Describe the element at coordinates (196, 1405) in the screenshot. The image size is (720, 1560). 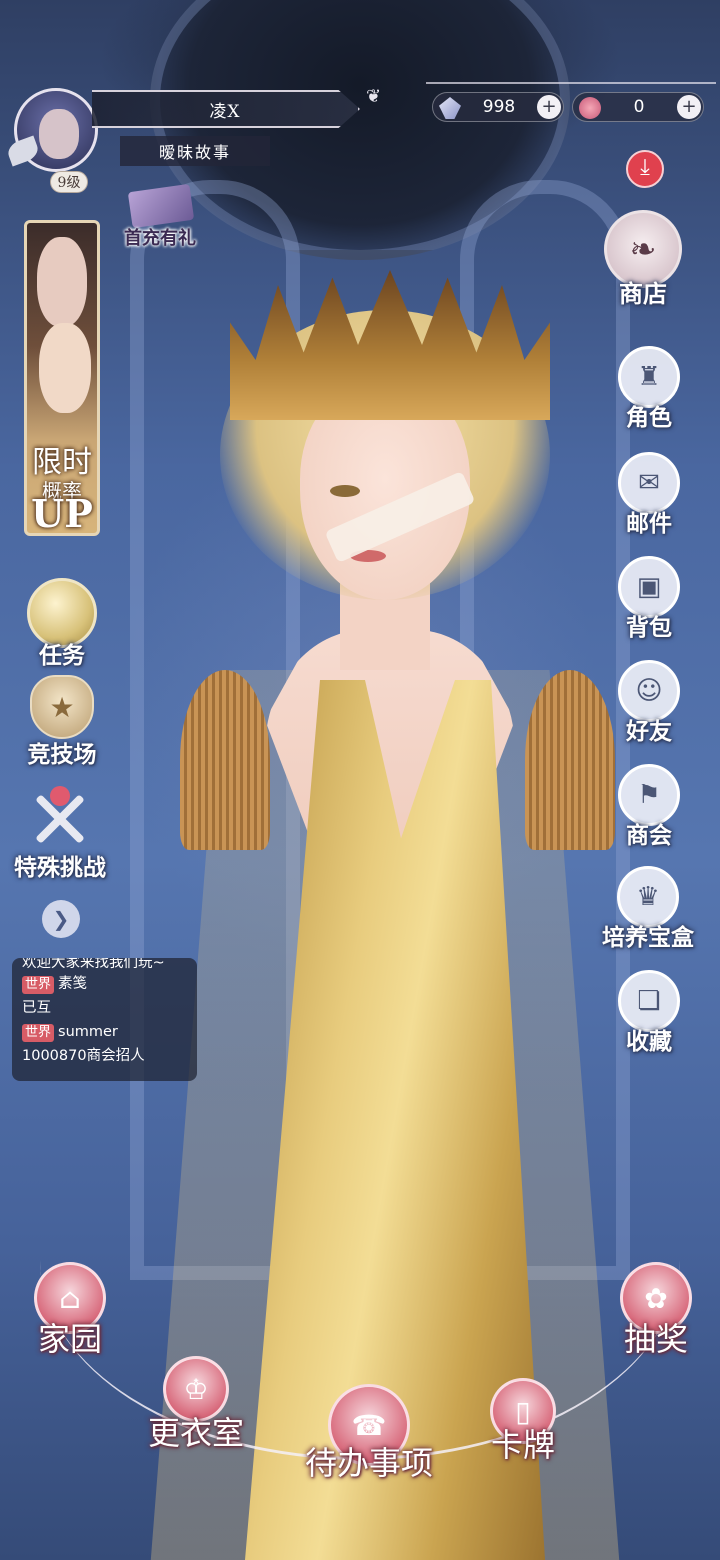
I see `nav-wardrobe: ♔ 更衣室` at that location.